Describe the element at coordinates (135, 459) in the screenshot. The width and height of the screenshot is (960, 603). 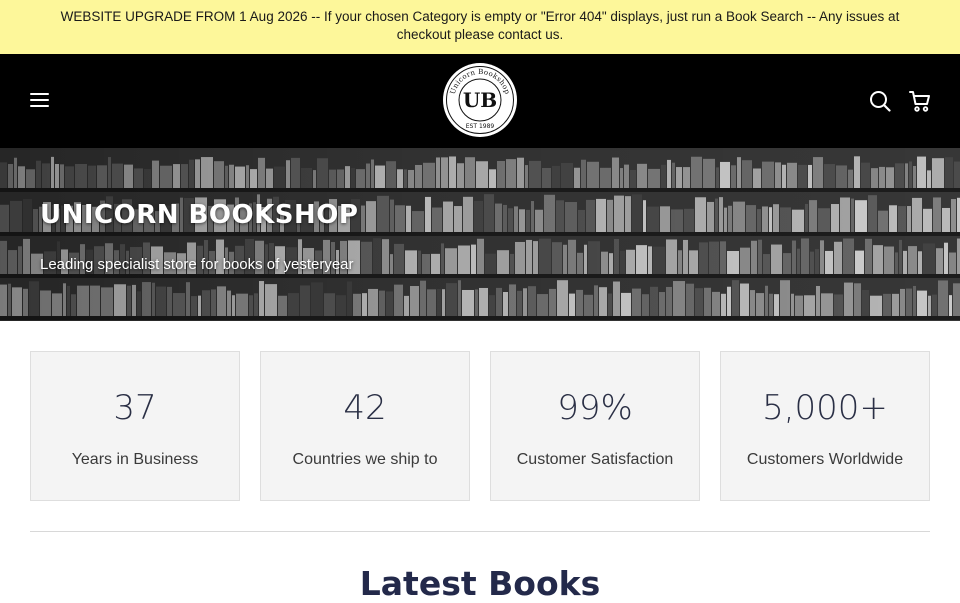
I see `stat-label: Years in Business` at that location.